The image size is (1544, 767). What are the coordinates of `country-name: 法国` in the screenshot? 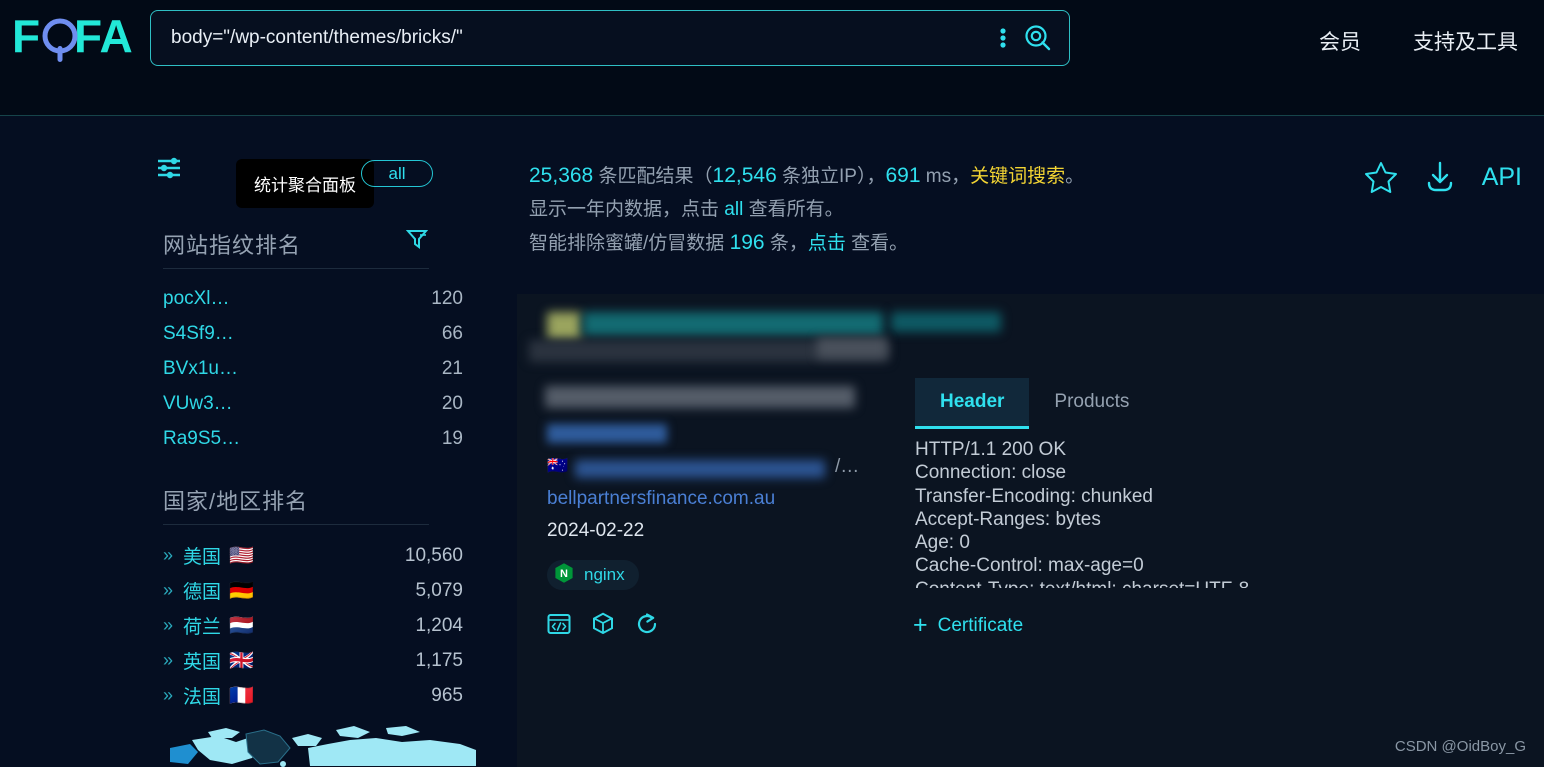 It's located at (202, 695).